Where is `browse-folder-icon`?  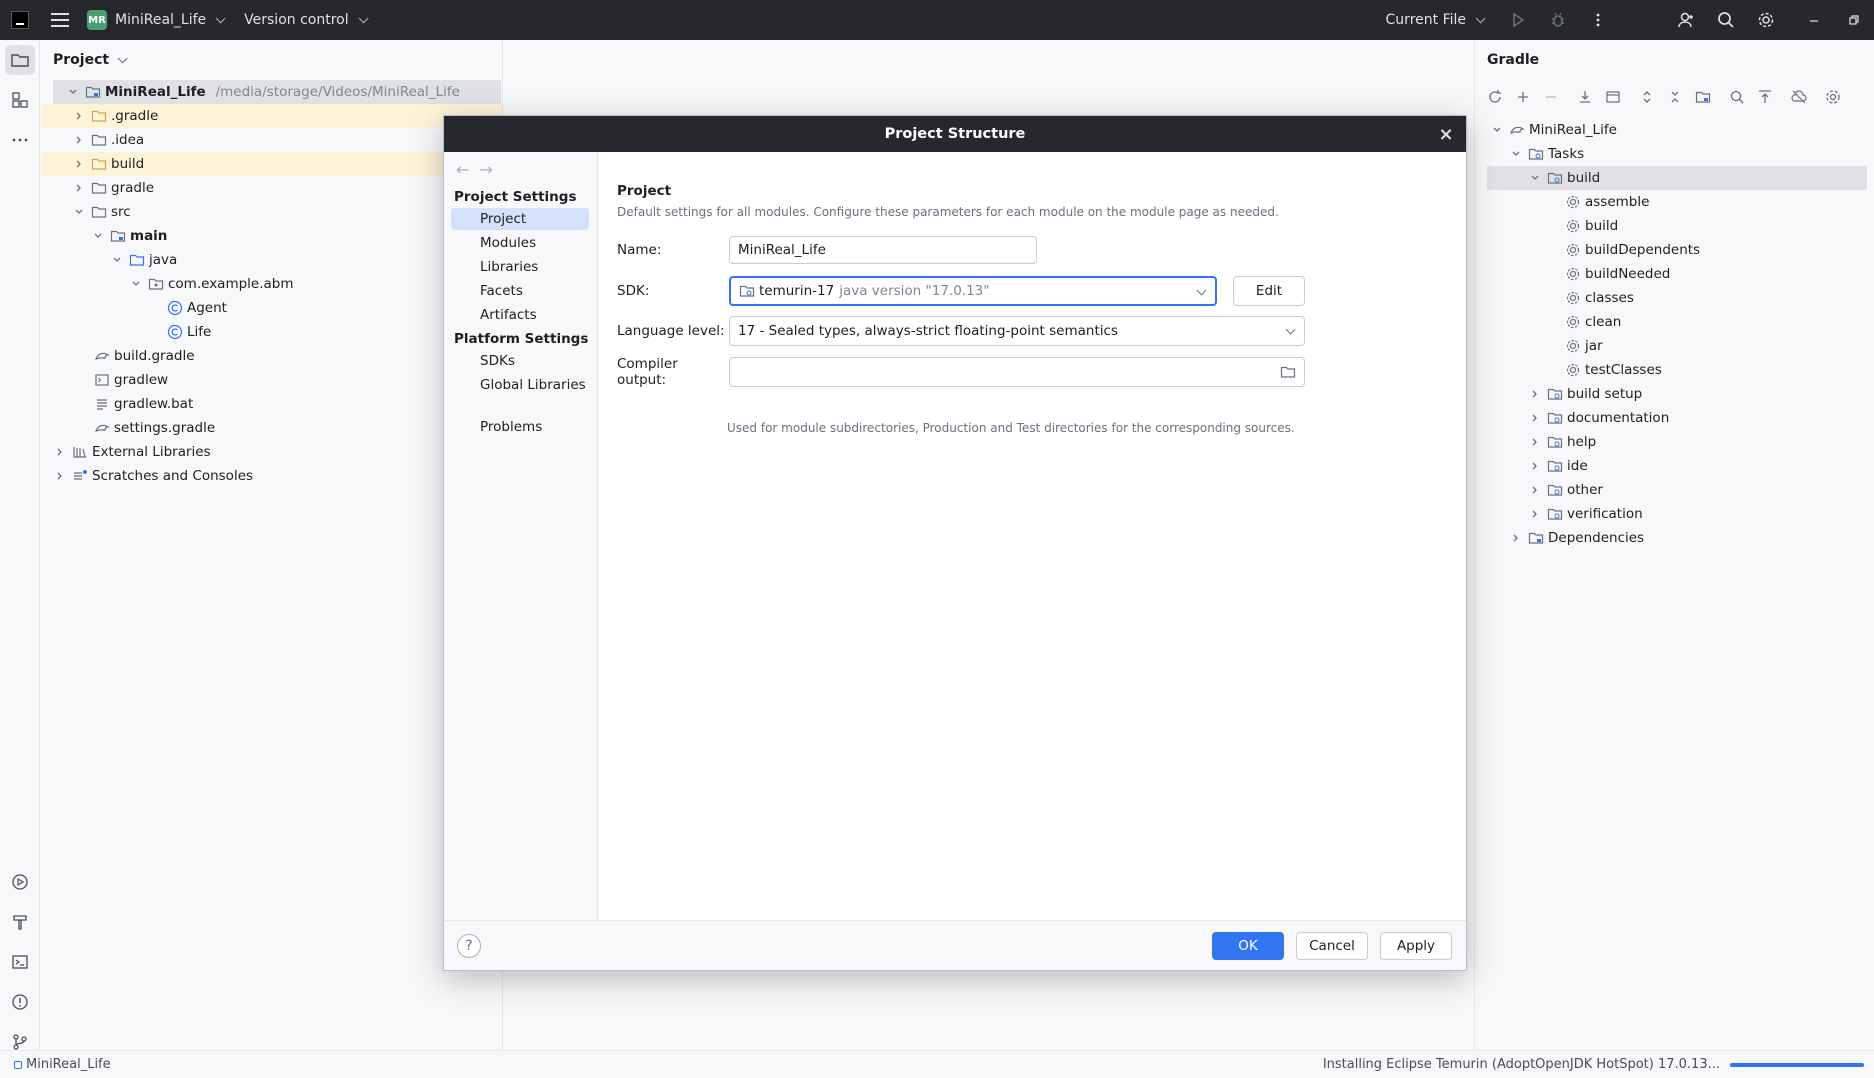
browse-folder-icon is located at coordinates (1288, 374).